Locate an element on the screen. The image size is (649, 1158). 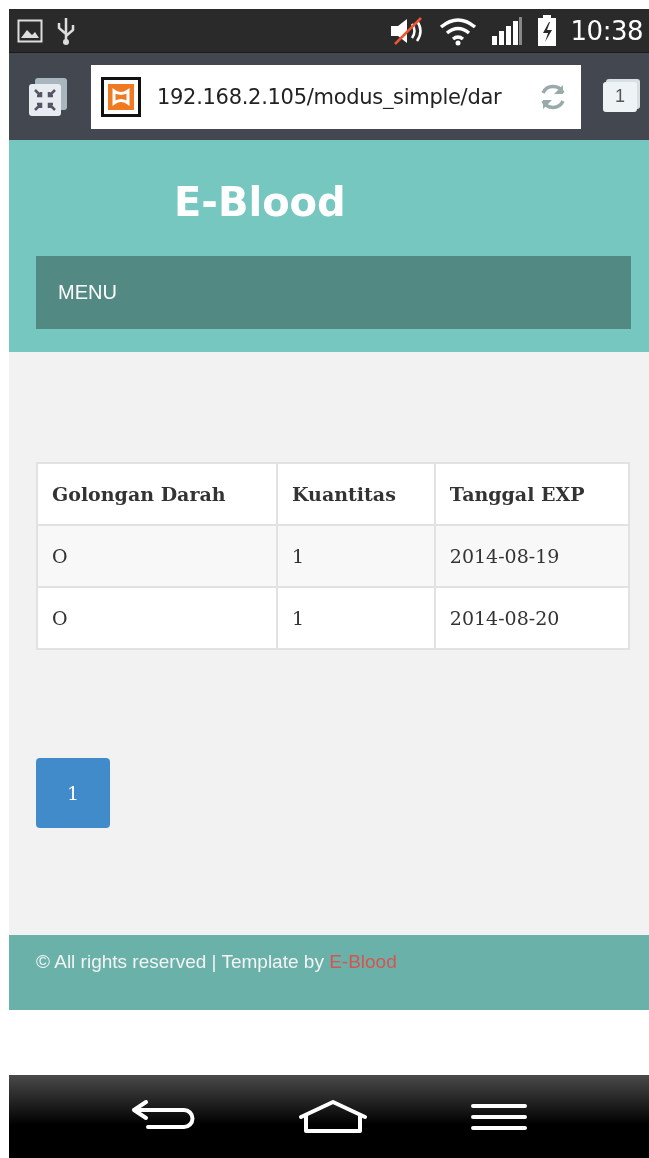
exit-fullscreen-icon is located at coordinates (48, 96).